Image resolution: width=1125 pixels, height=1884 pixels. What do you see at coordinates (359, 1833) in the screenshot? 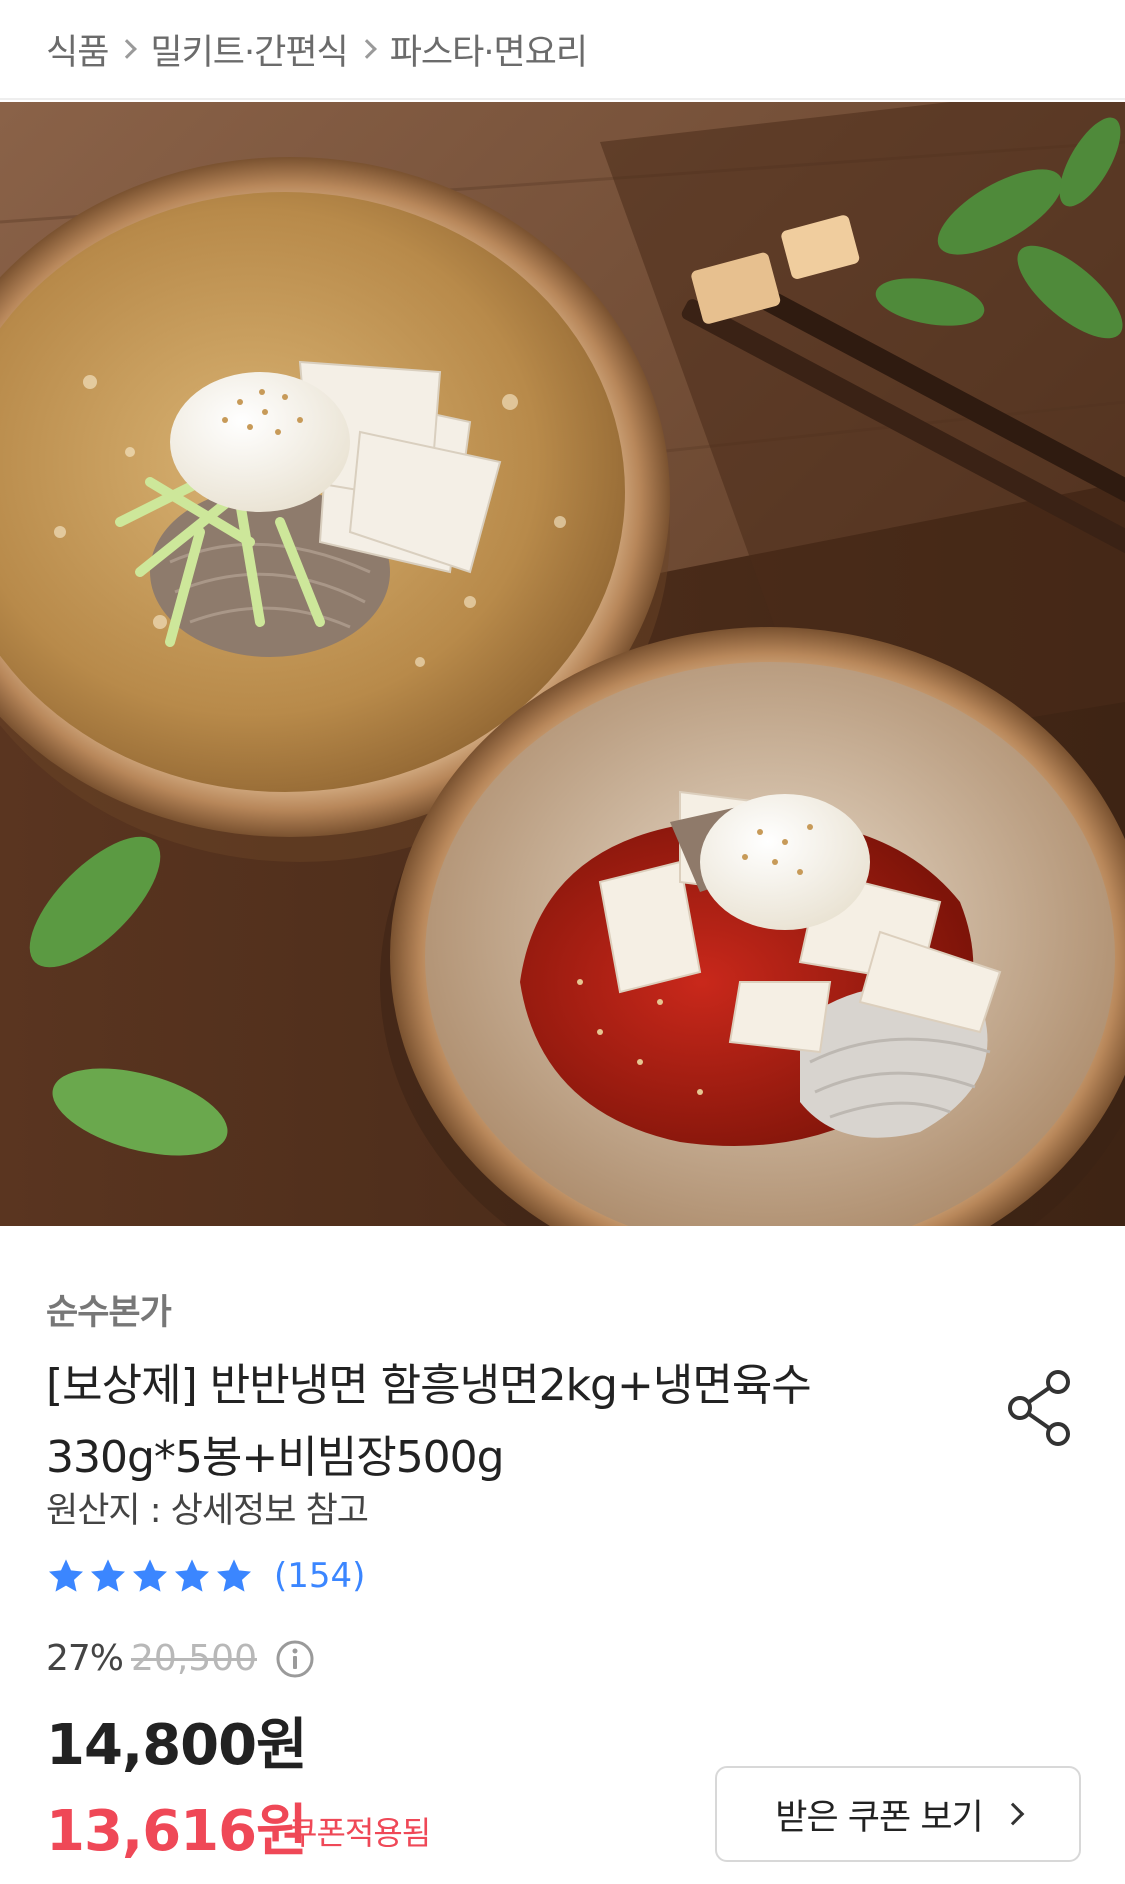
I see `coupon-applied-label: 쿠폰적용됨` at bounding box center [359, 1833].